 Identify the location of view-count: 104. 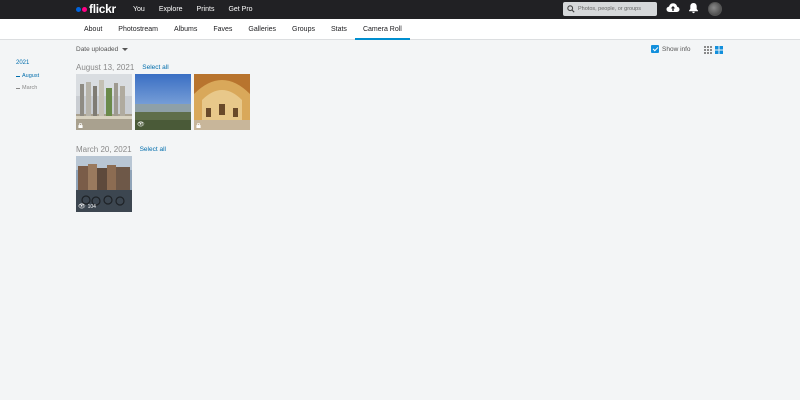
(91, 206).